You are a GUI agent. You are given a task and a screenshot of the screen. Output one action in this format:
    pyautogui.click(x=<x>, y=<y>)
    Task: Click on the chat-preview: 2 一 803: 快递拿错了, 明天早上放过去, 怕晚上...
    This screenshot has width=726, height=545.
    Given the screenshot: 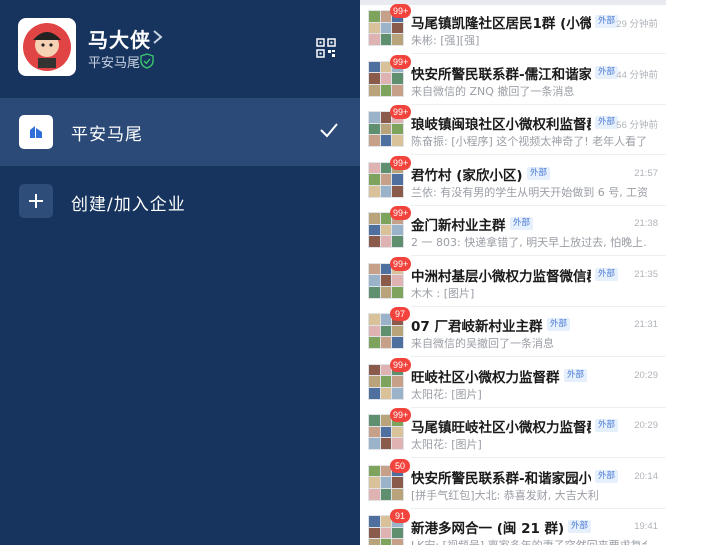 What is the action you would take?
    pyautogui.click(x=529, y=242)
    